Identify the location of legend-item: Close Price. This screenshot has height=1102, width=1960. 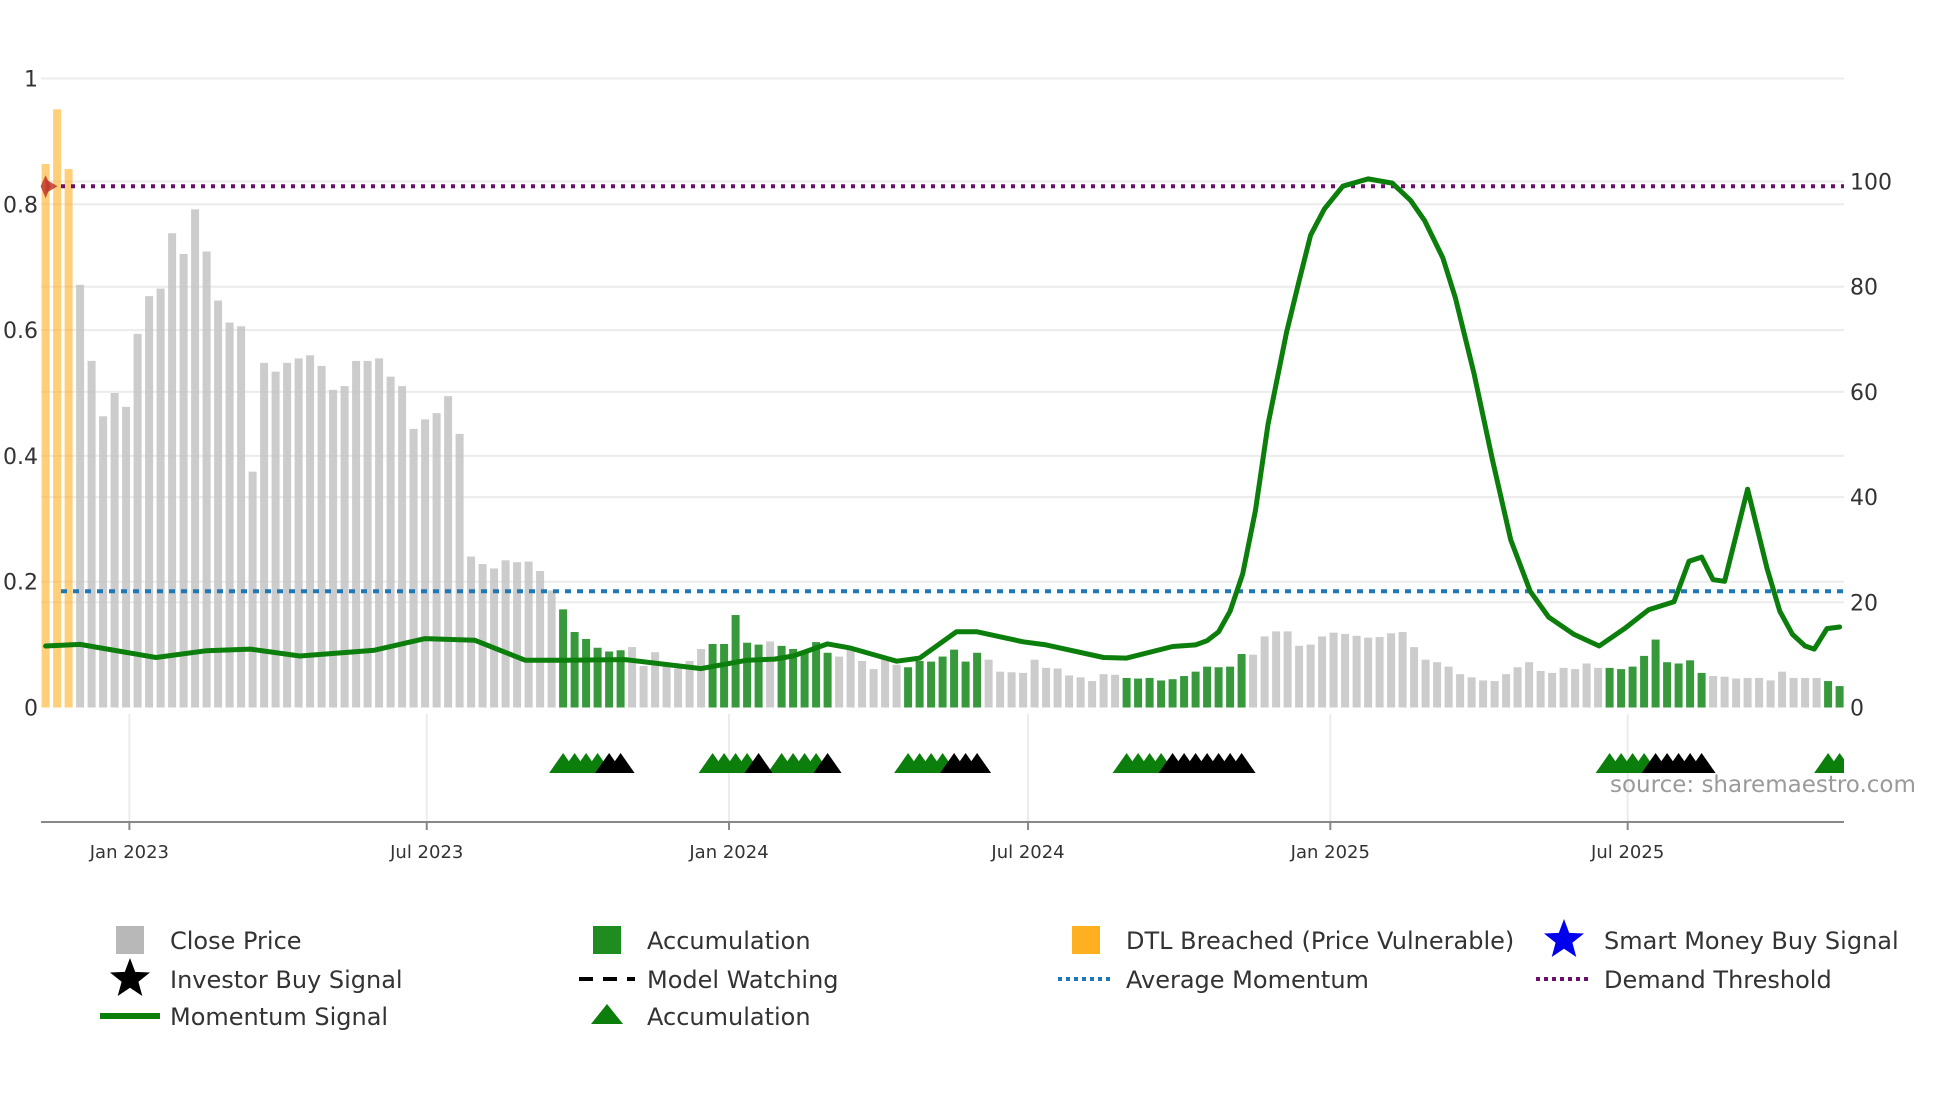
(209, 940).